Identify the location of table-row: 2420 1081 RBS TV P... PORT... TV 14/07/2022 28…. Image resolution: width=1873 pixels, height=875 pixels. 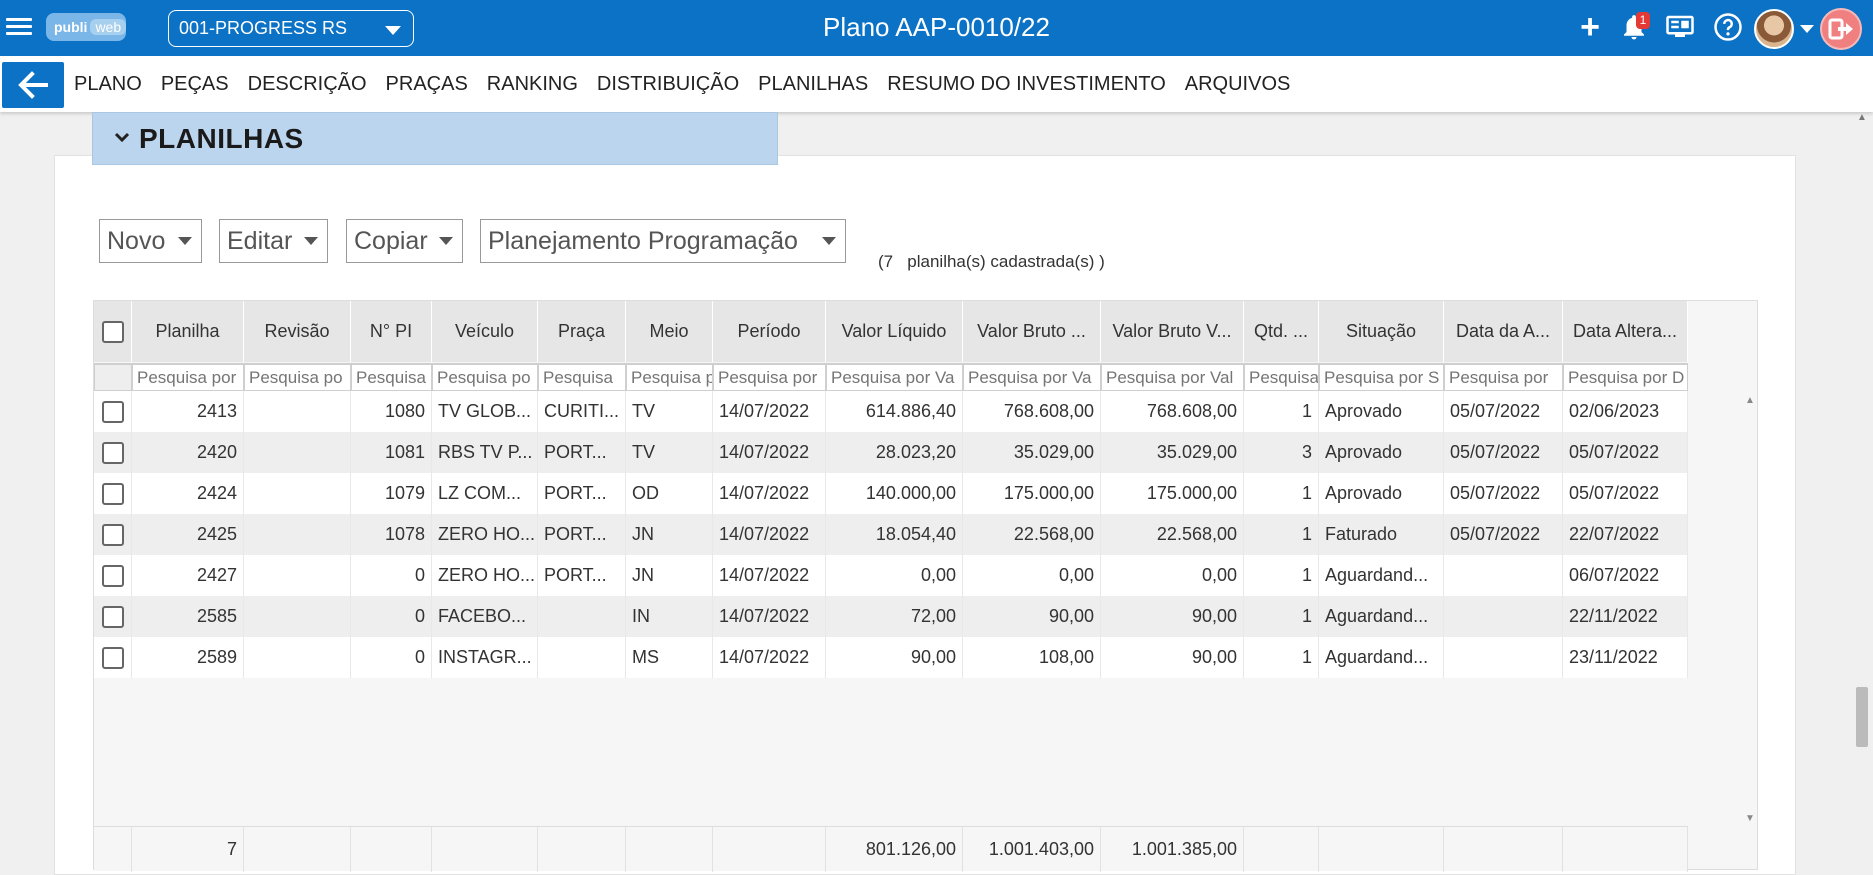
(891, 452).